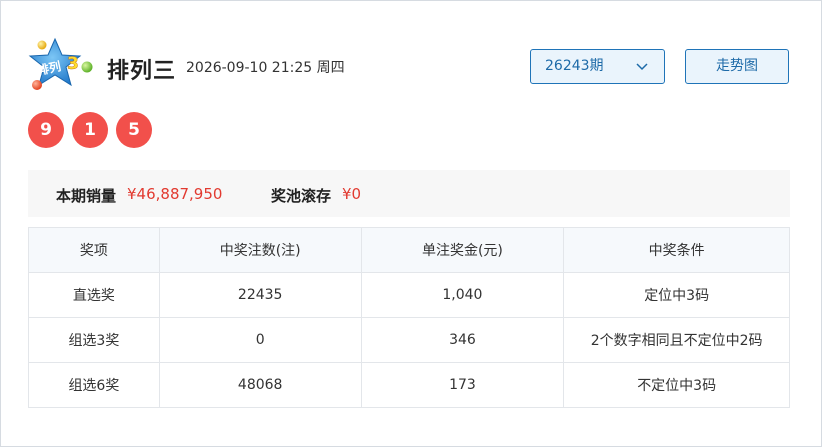 This screenshot has width=822, height=447. Describe the element at coordinates (352, 194) in the screenshot. I see `pool-value: ¥0` at that location.